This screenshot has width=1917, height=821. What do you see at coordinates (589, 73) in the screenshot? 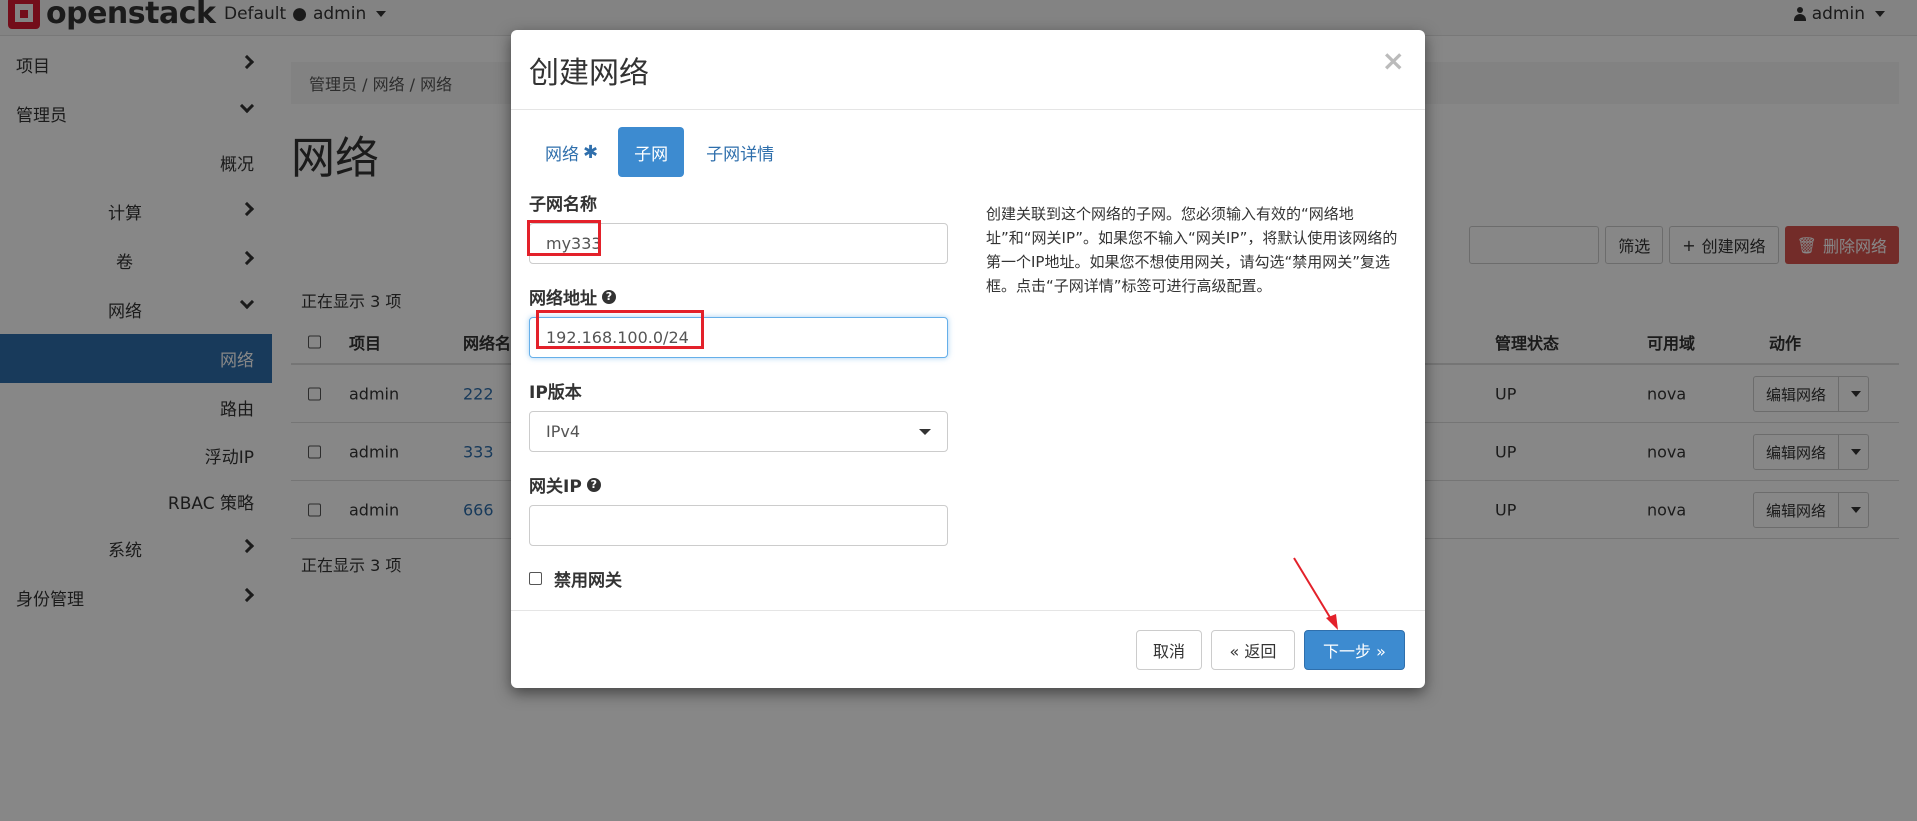
I see `dialog-title: 创建网络` at bounding box center [589, 73].